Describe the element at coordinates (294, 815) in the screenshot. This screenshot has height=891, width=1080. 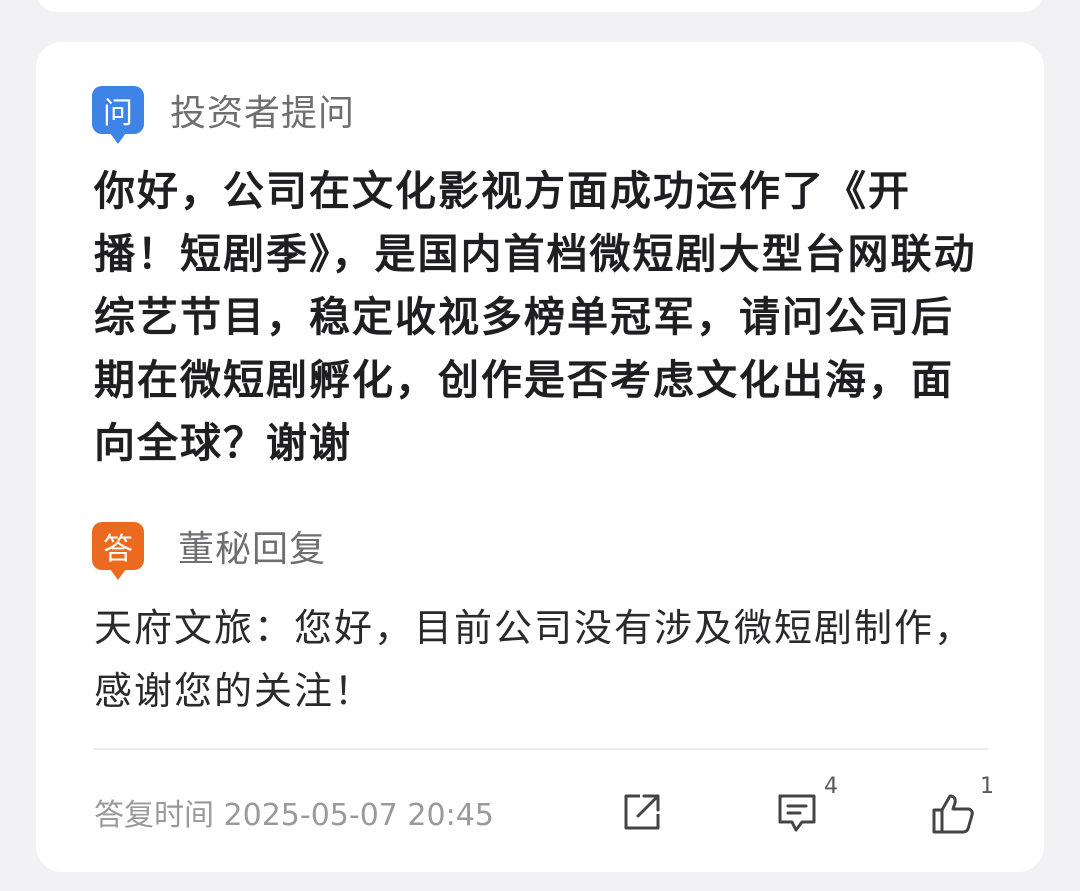
I see `reply-timestamp: 答复时间 2025-05-07 20:45` at that location.